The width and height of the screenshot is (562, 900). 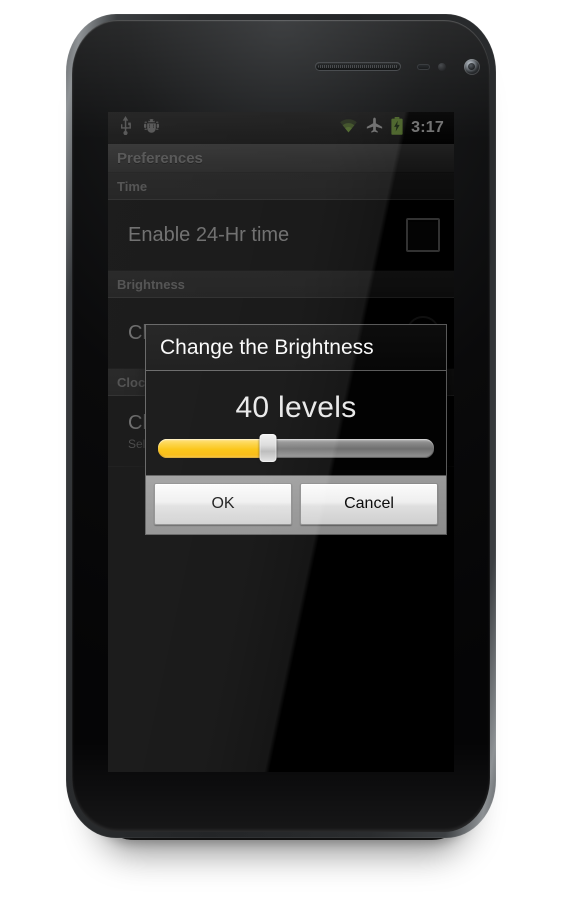 I want to click on dialog-title-bar: Change the Brightness, so click(x=296, y=348).